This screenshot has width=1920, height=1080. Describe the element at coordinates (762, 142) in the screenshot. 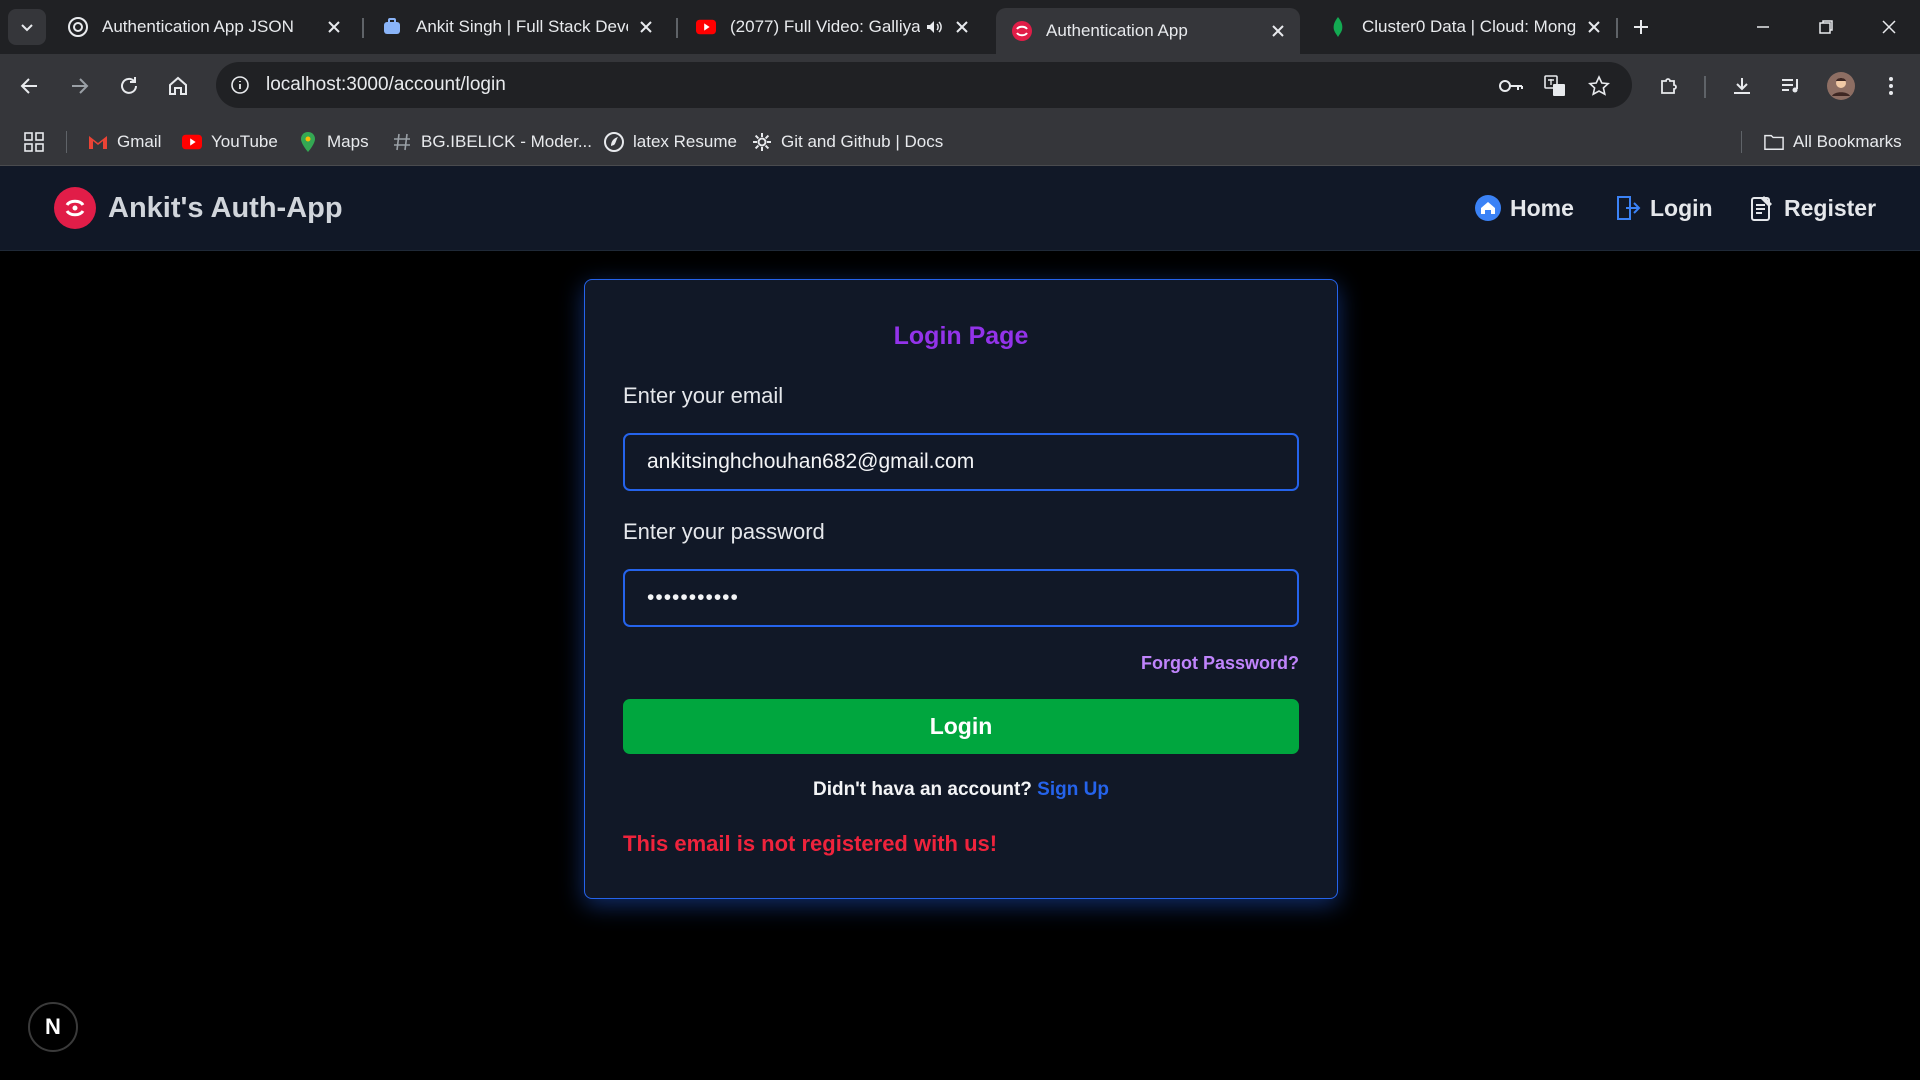

I see `gear-icon` at that location.